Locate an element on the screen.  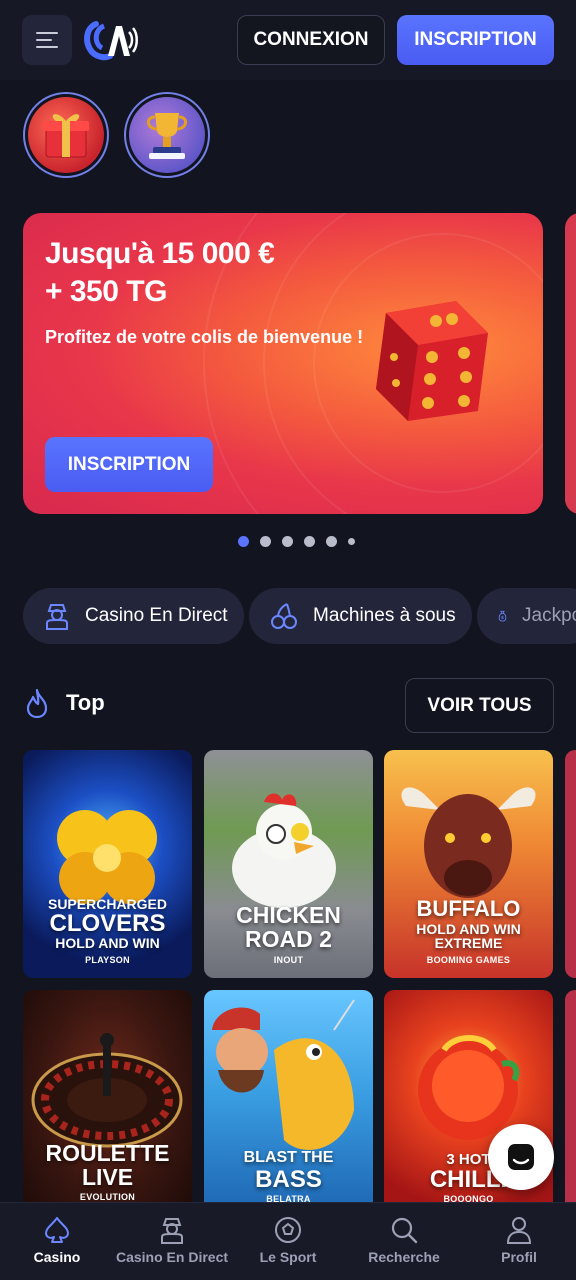
dice-icon is located at coordinates (432, 361).